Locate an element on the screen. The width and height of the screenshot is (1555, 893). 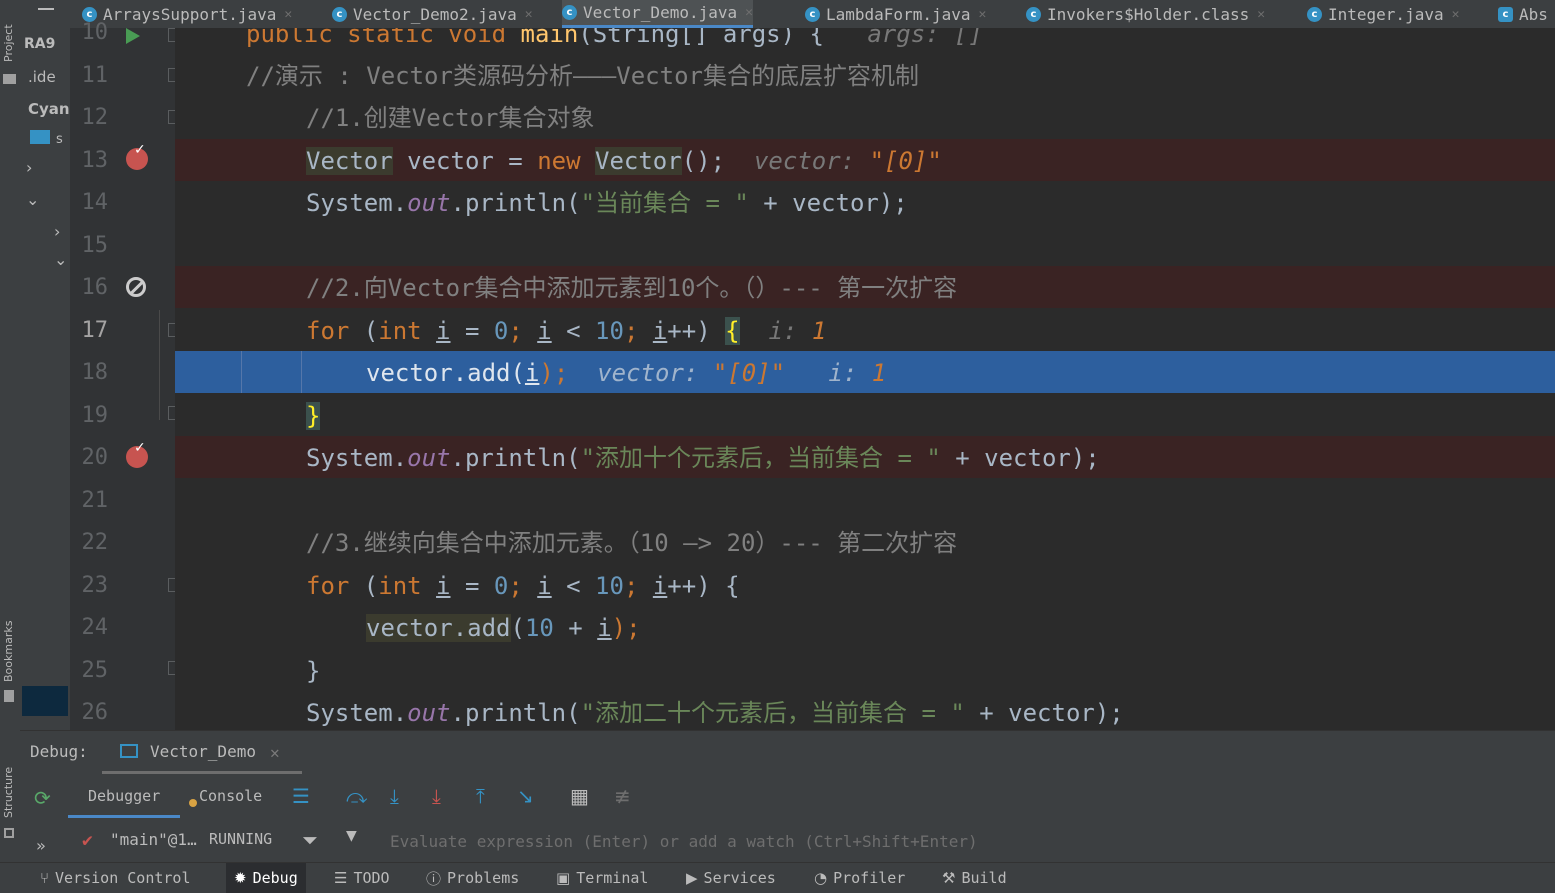
structure-icon is located at coordinates (9, 833).